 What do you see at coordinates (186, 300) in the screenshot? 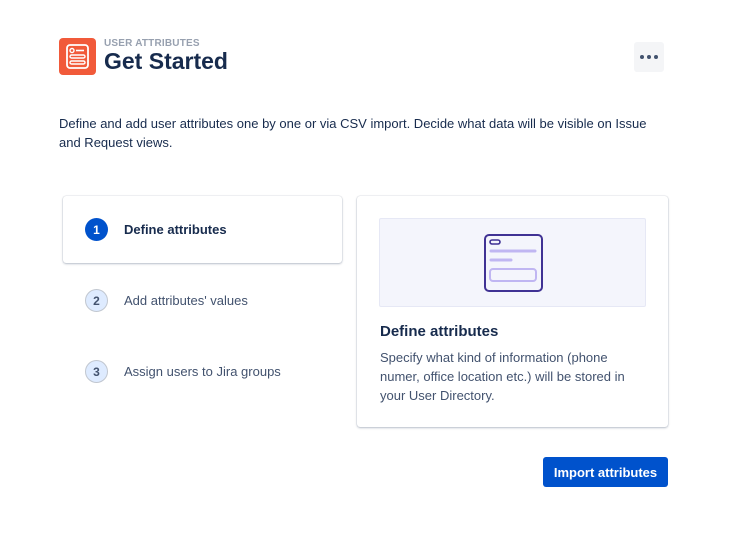
I see `step-label: Add attributes' values` at bounding box center [186, 300].